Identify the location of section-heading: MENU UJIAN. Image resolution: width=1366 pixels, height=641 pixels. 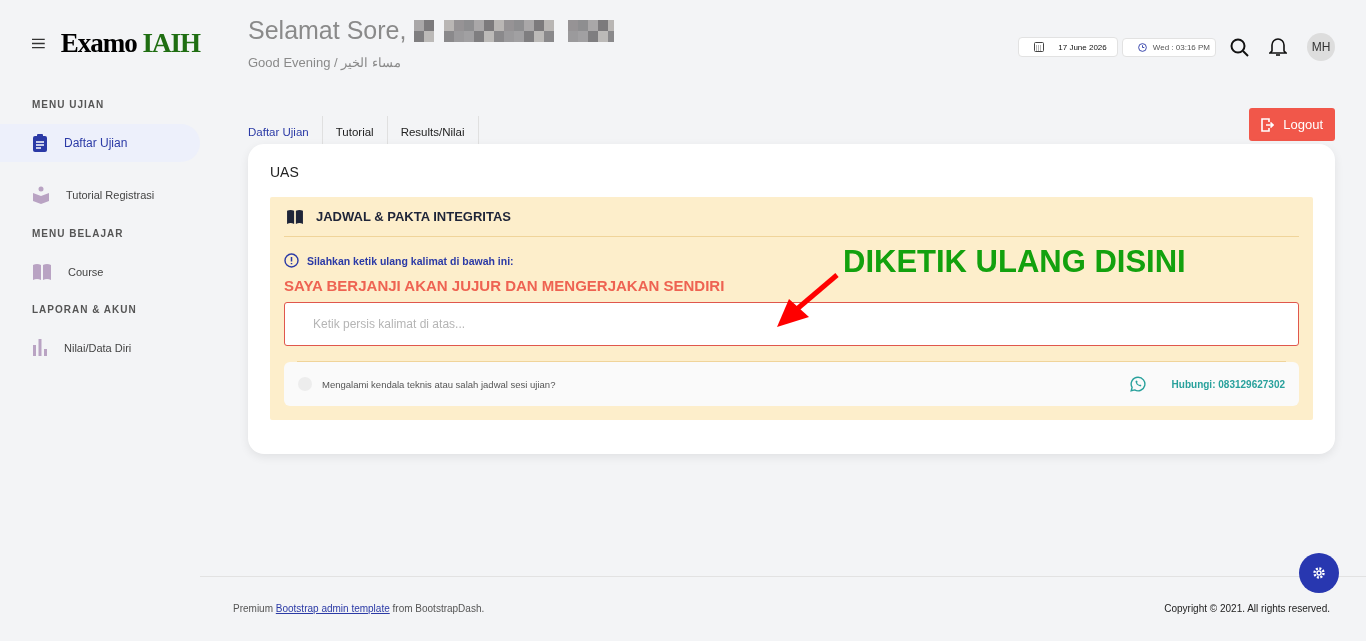
(68, 104).